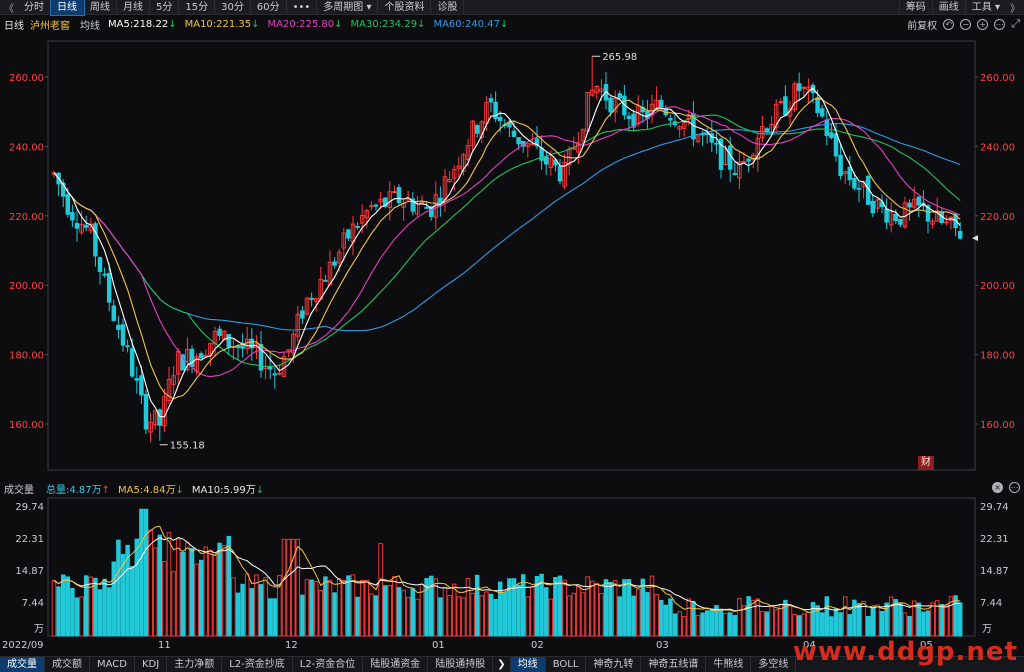  Describe the element at coordinates (67, 8) in the screenshot. I see `period-tab: 日线` at that location.